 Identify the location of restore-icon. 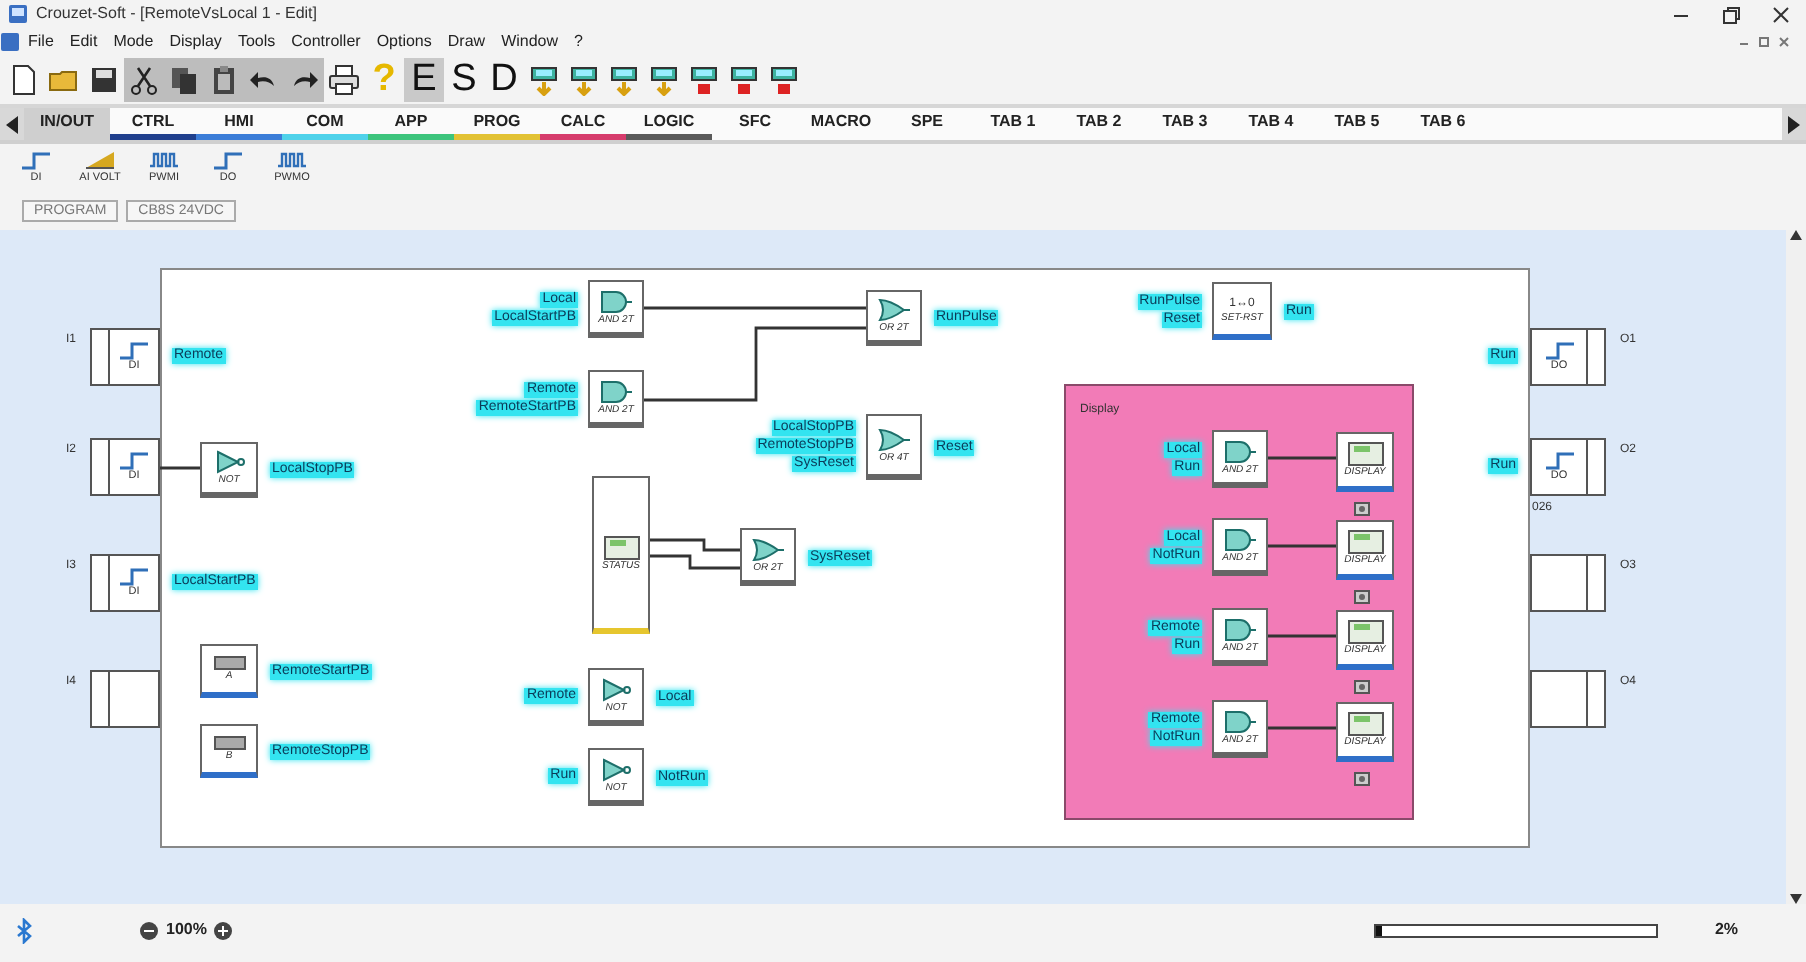
(1731, 14).